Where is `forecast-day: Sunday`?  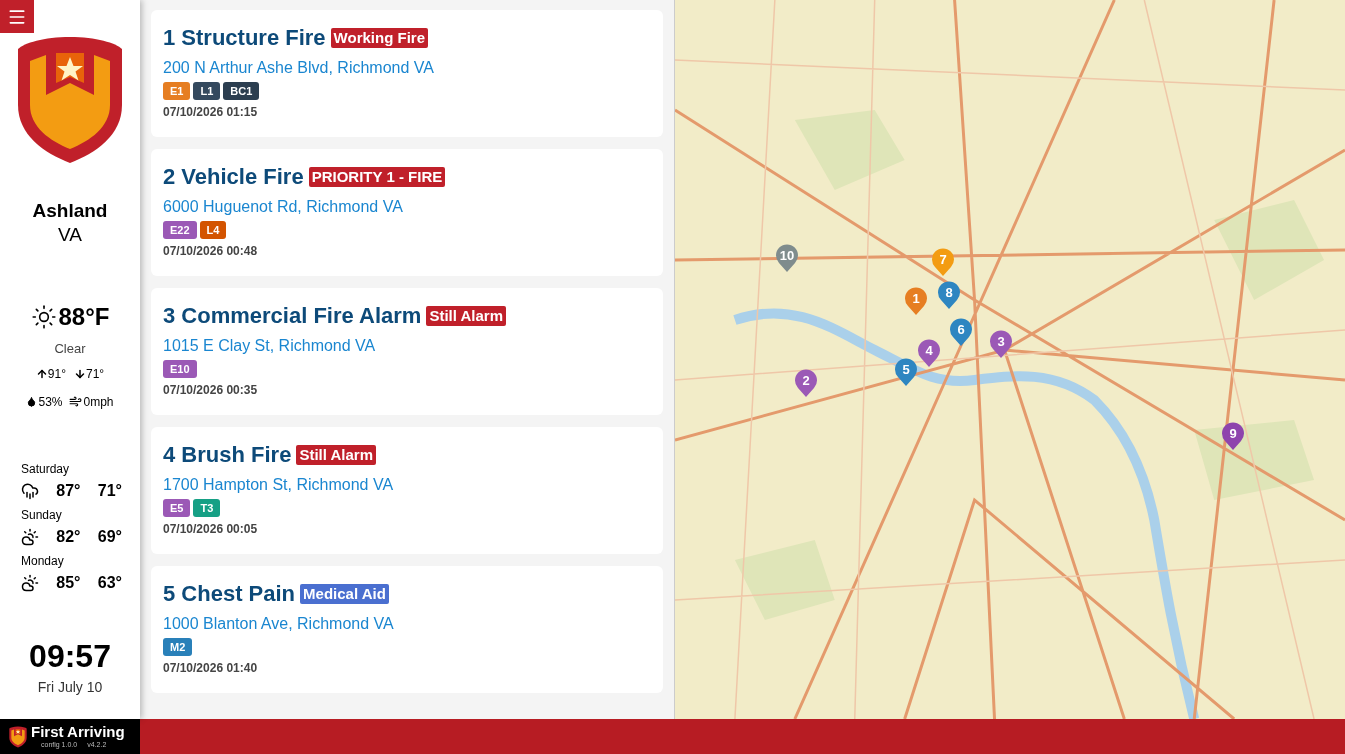 forecast-day: Sunday is located at coordinates (71, 514).